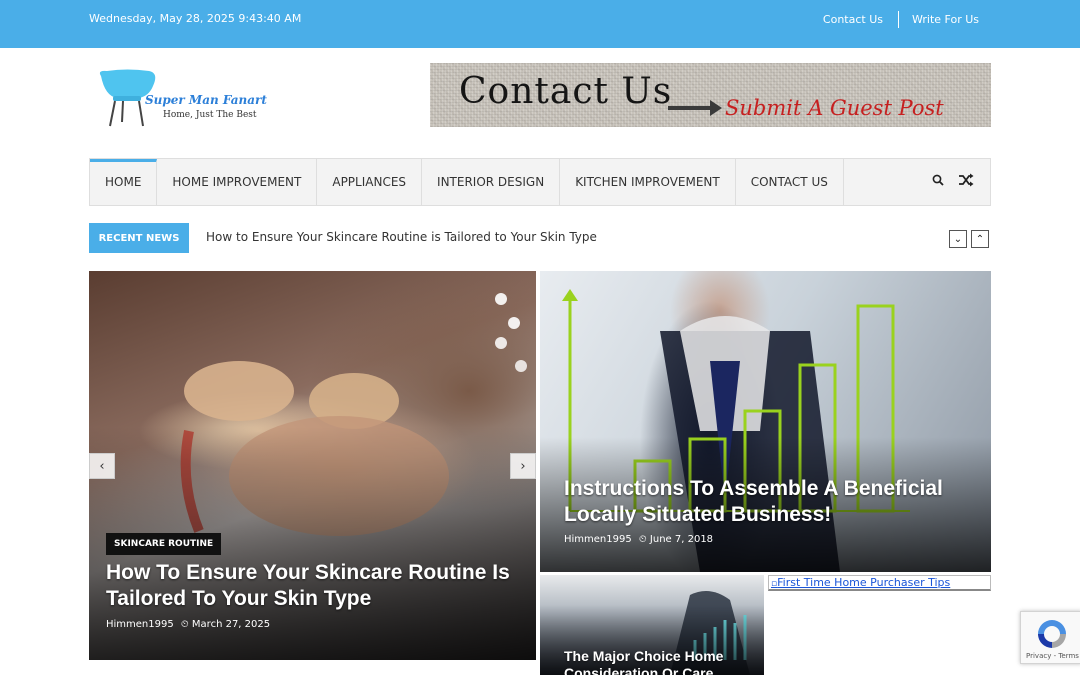 The image size is (1080, 675). What do you see at coordinates (691, 108) in the screenshot?
I see `arrow-shaft` at bounding box center [691, 108].